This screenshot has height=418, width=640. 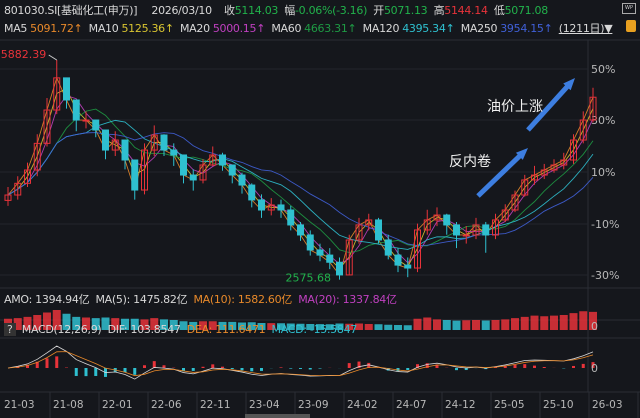 I want to click on x-tick-label: 22-11, so click(x=215, y=405).